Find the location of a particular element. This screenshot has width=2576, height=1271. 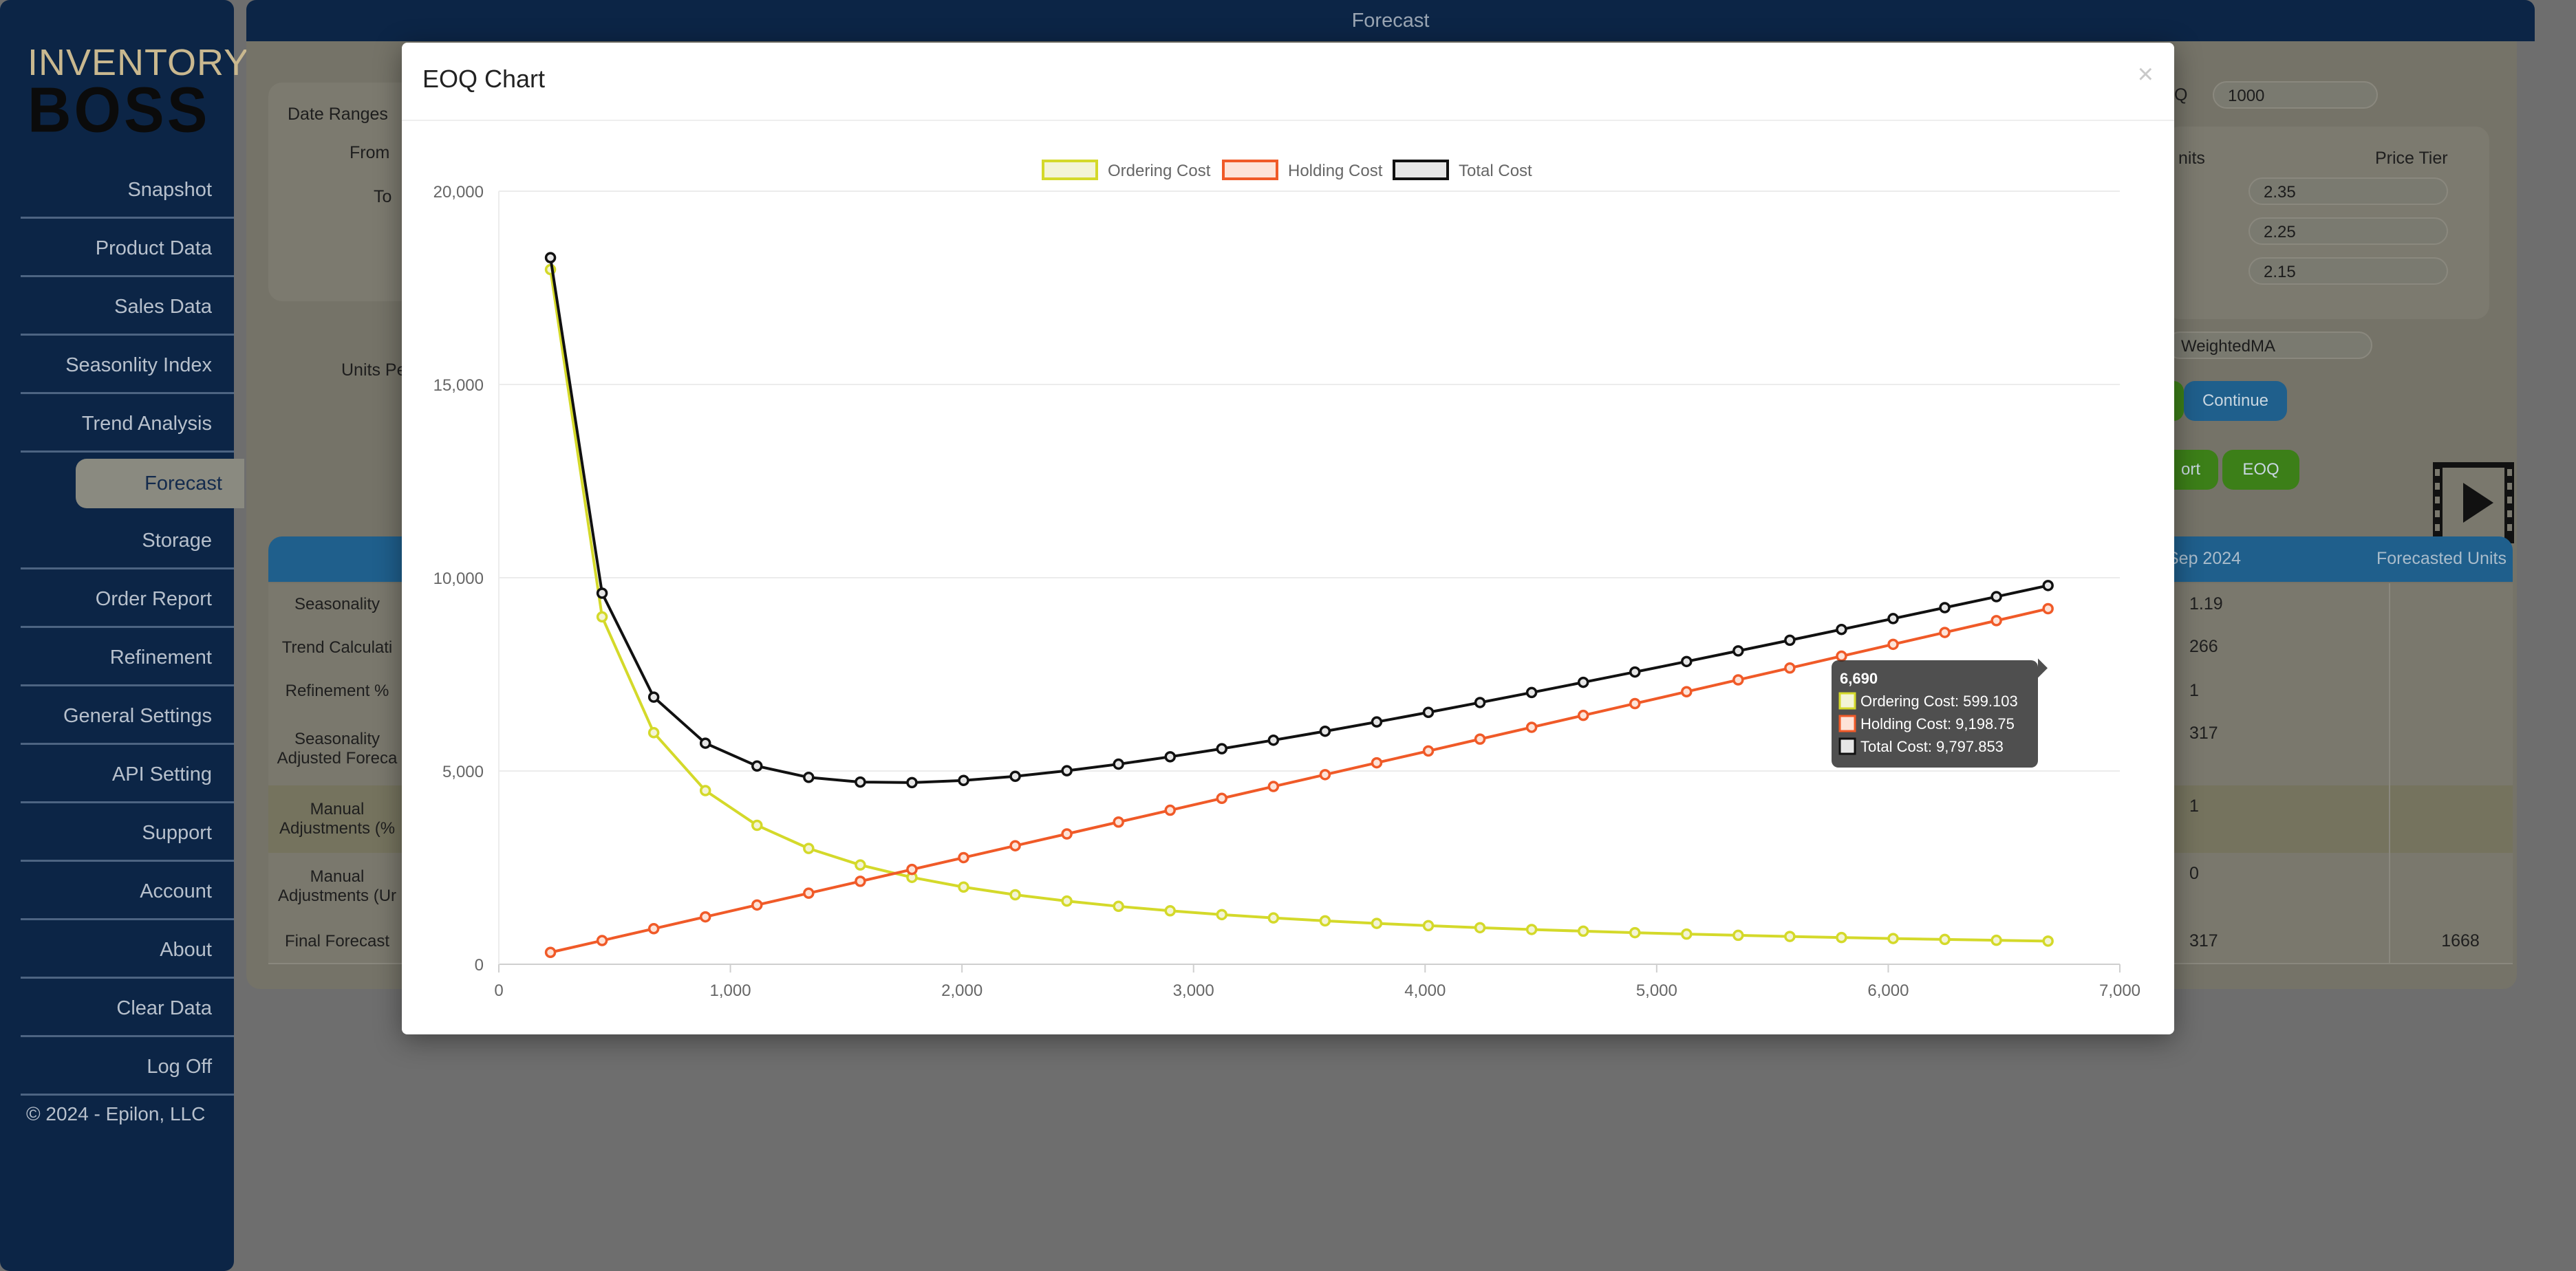

legend-label: Ordering Cost is located at coordinates (1159, 171).